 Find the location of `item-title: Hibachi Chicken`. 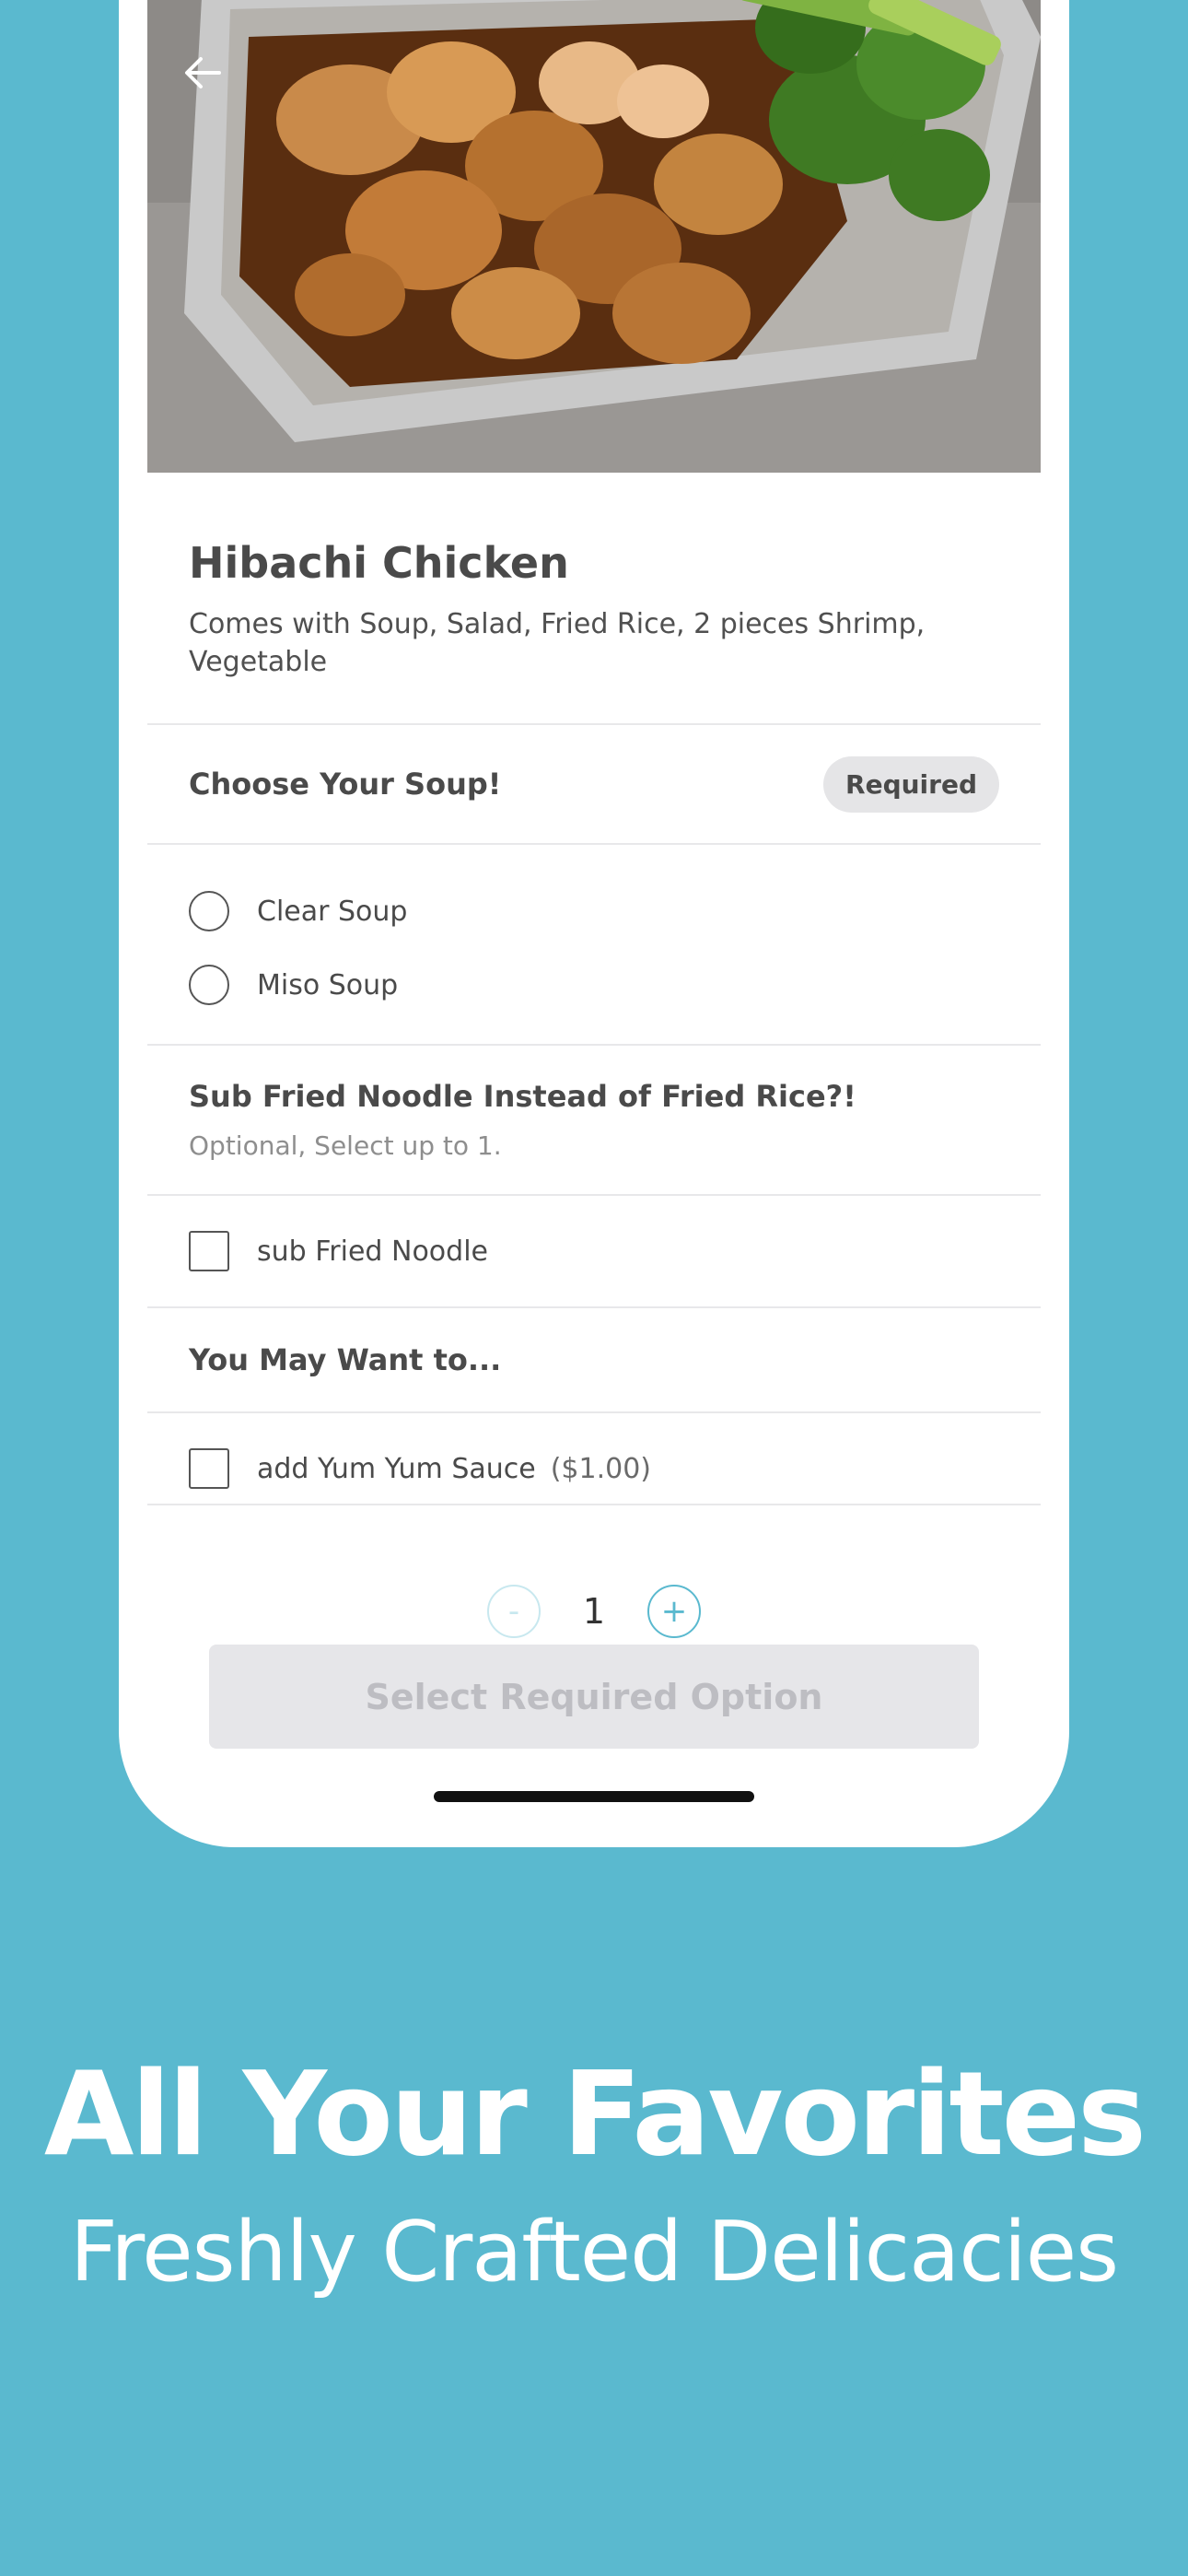

item-title: Hibachi Chicken is located at coordinates (379, 563).